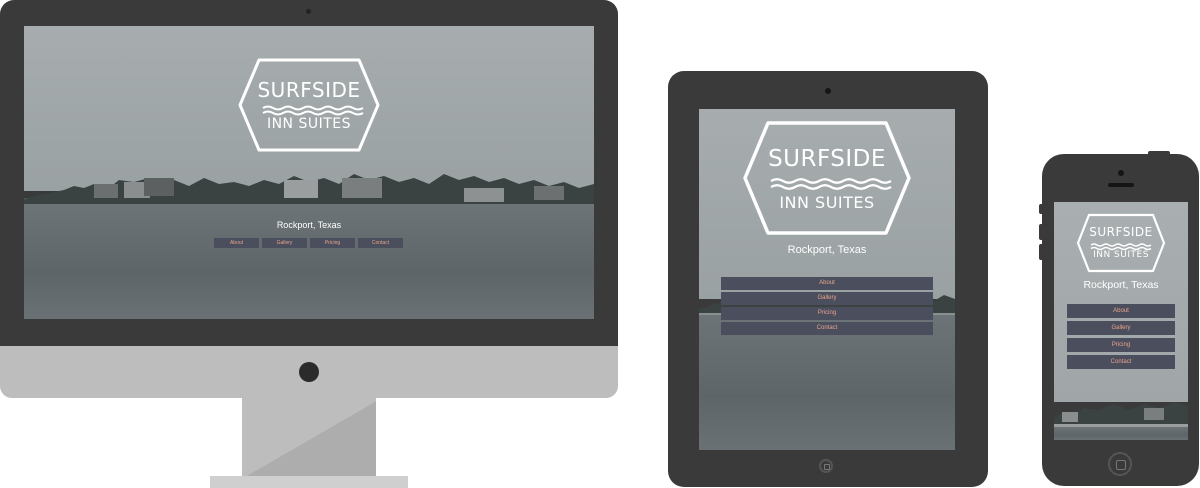 Image resolution: width=1200 pixels, height=488 pixels. Describe the element at coordinates (309, 438) in the screenshot. I see `monitor-stand` at that location.